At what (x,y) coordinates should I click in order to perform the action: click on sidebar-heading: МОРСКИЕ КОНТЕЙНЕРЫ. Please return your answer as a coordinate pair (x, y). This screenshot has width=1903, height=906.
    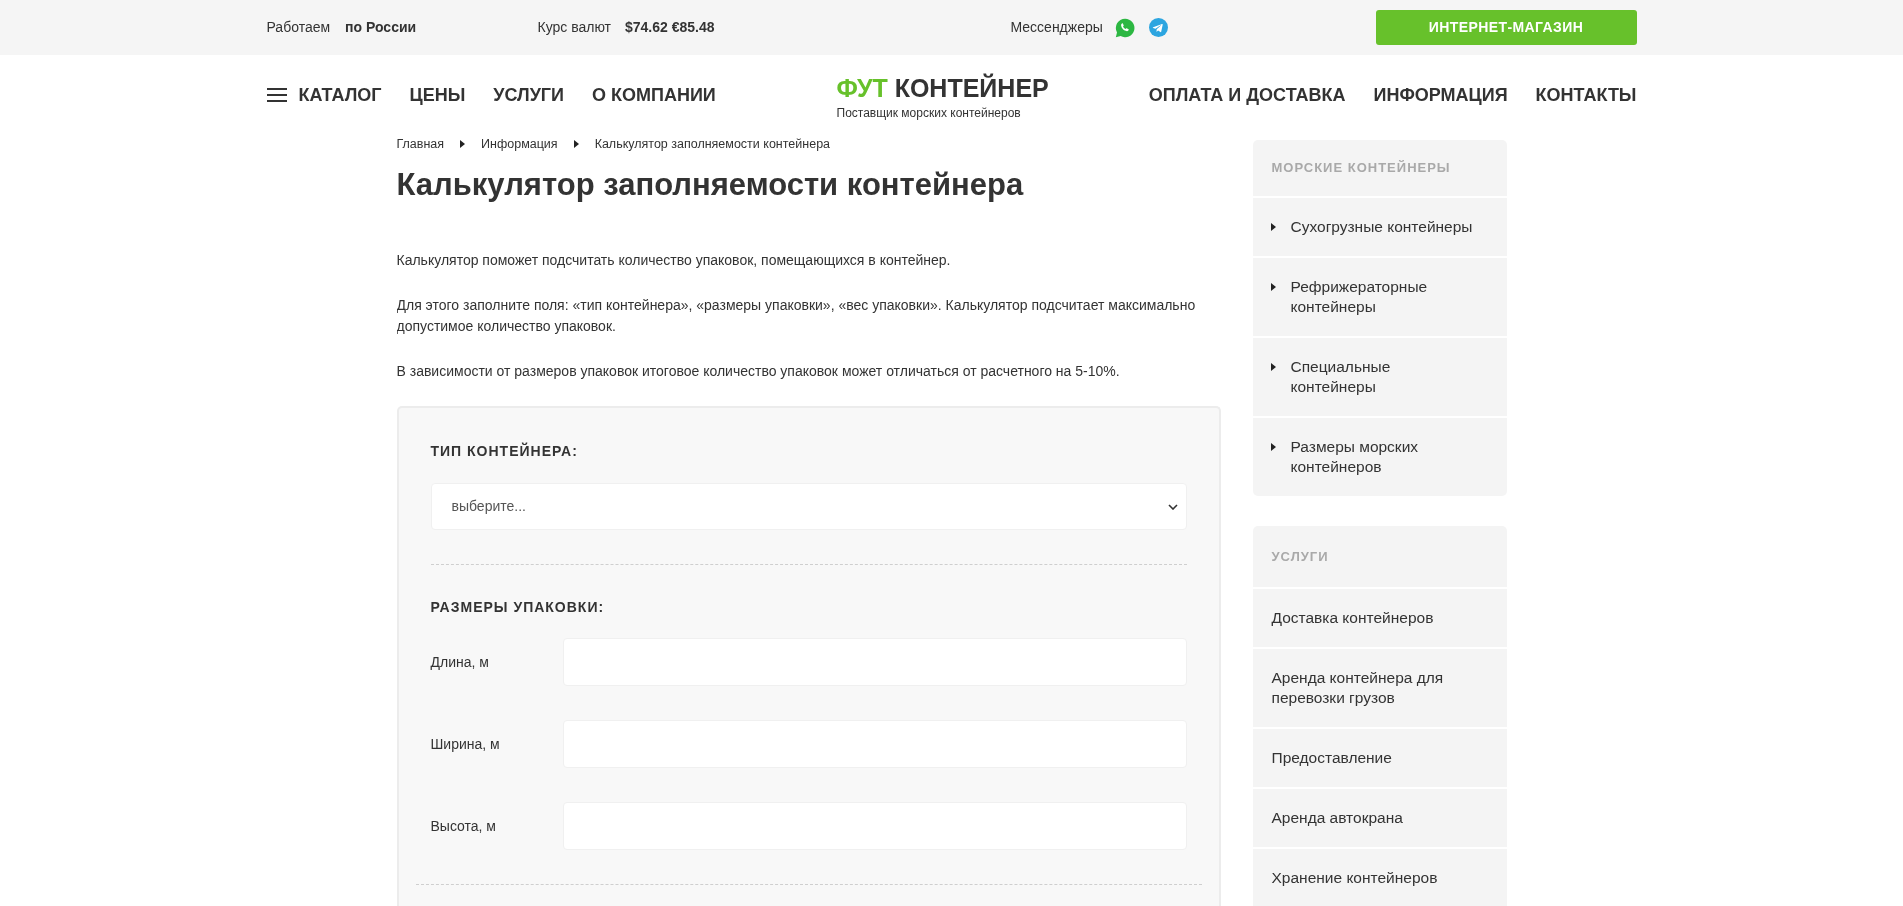
    Looking at the image, I should click on (1361, 168).